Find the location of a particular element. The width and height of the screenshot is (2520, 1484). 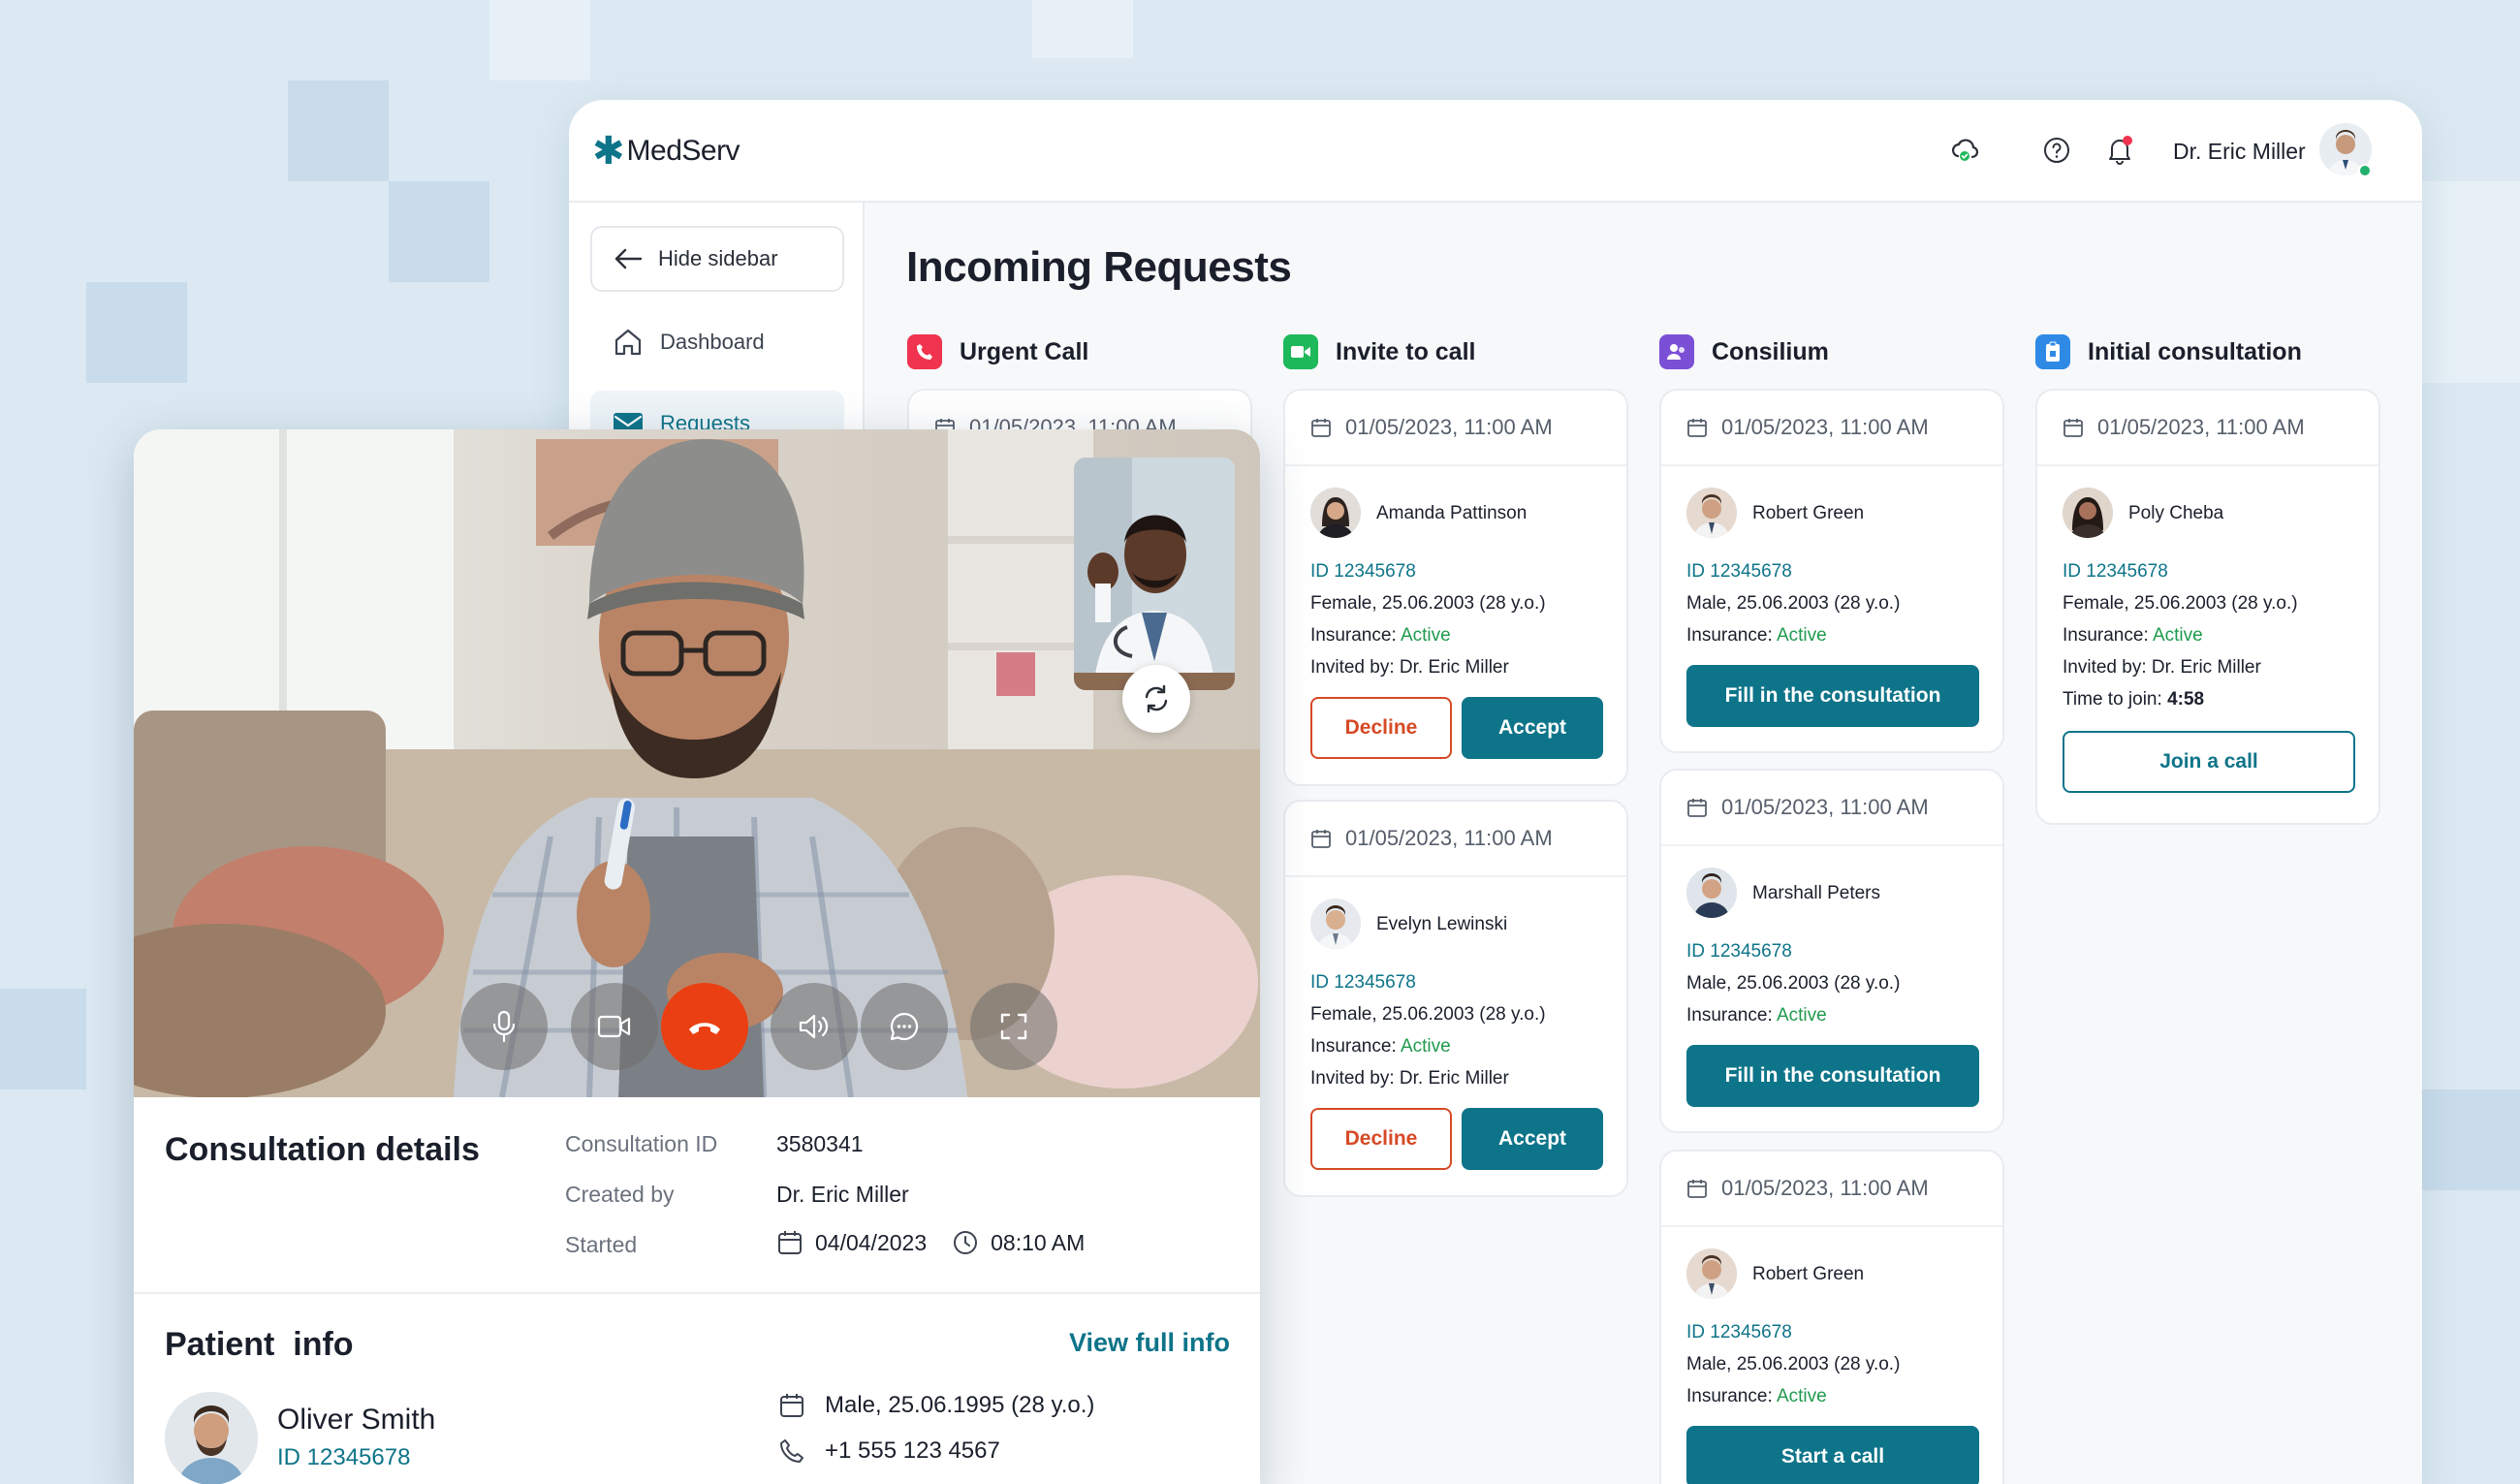

column-title: Initial consultation is located at coordinates (2195, 351).